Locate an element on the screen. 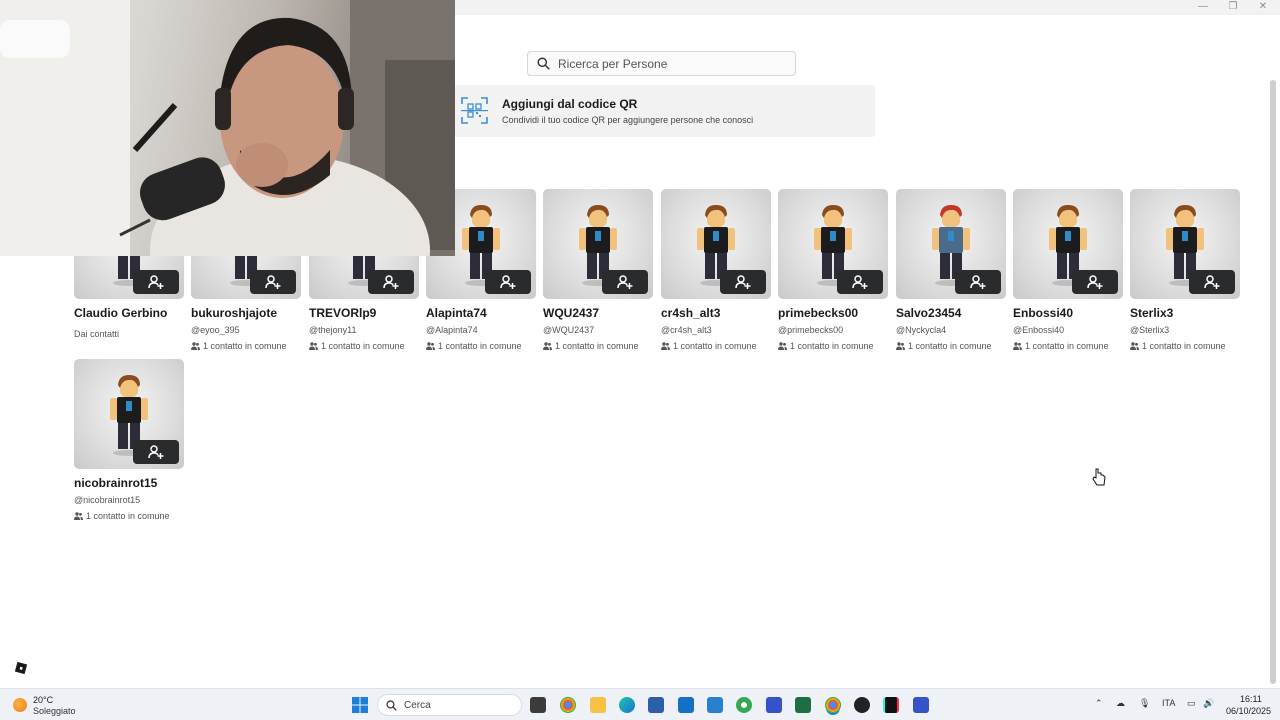  taskbar-search: Cerca is located at coordinates (449, 705).